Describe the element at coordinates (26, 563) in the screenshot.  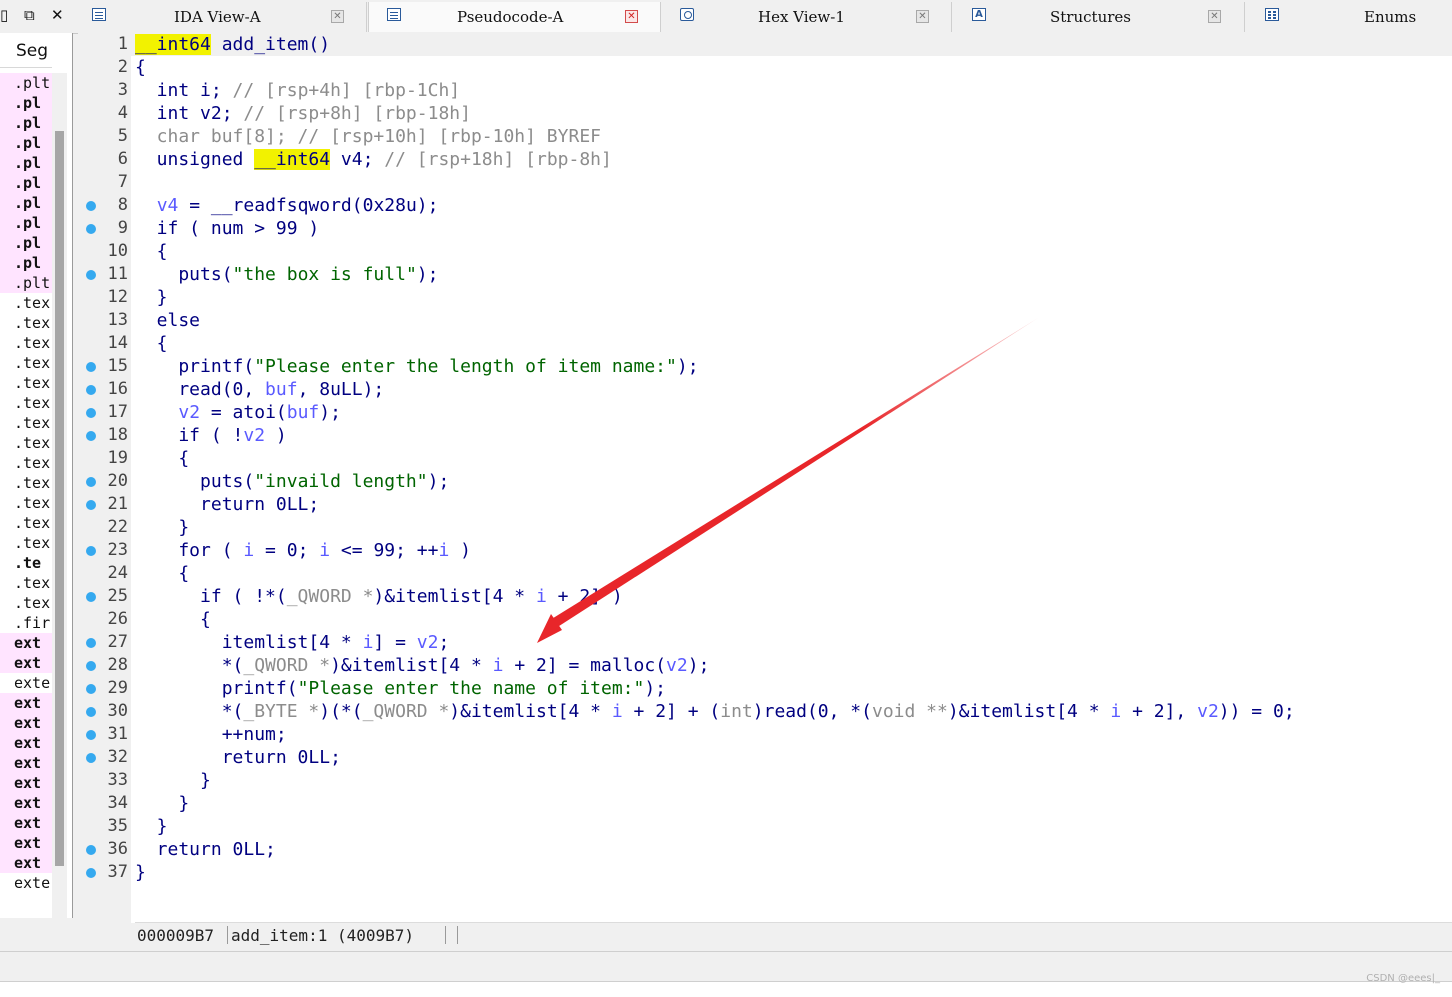
I see `segment-item: .te` at that location.